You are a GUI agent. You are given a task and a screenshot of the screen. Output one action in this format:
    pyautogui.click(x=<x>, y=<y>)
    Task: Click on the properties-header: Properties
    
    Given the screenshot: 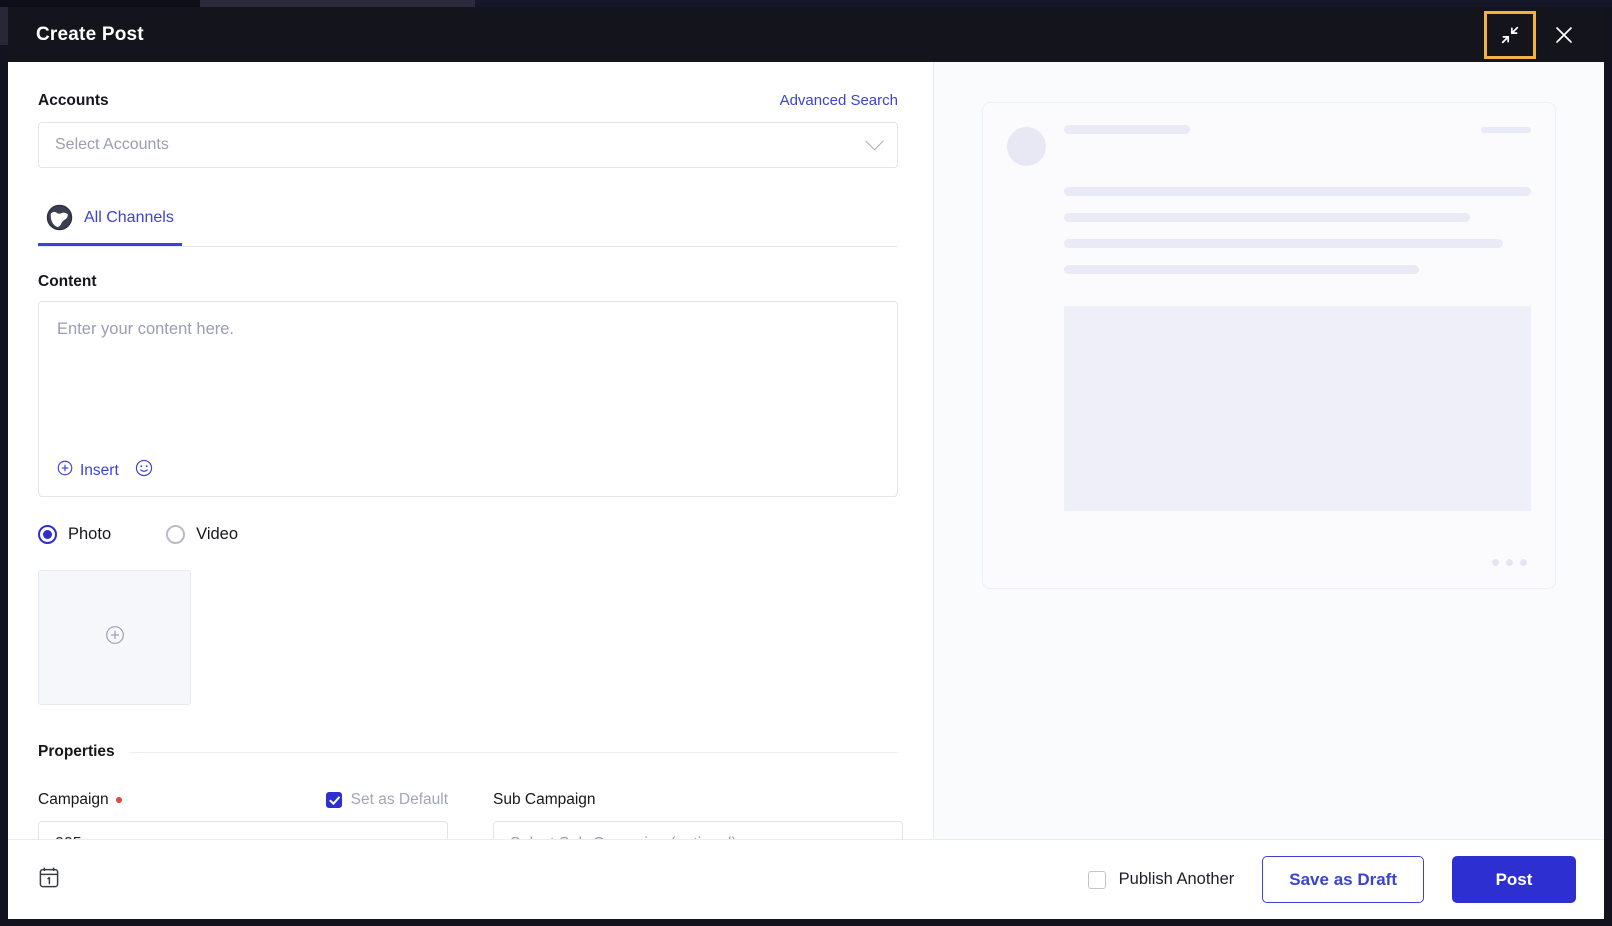 What is the action you would take?
    pyautogui.click(x=468, y=752)
    